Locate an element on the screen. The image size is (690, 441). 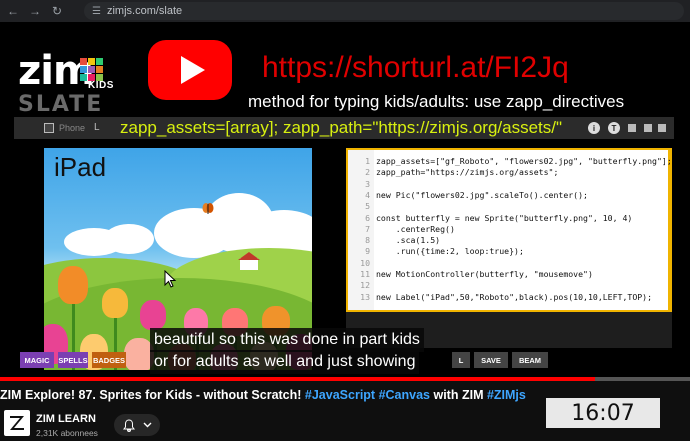
expand-icon is located at coordinates (662, 128).